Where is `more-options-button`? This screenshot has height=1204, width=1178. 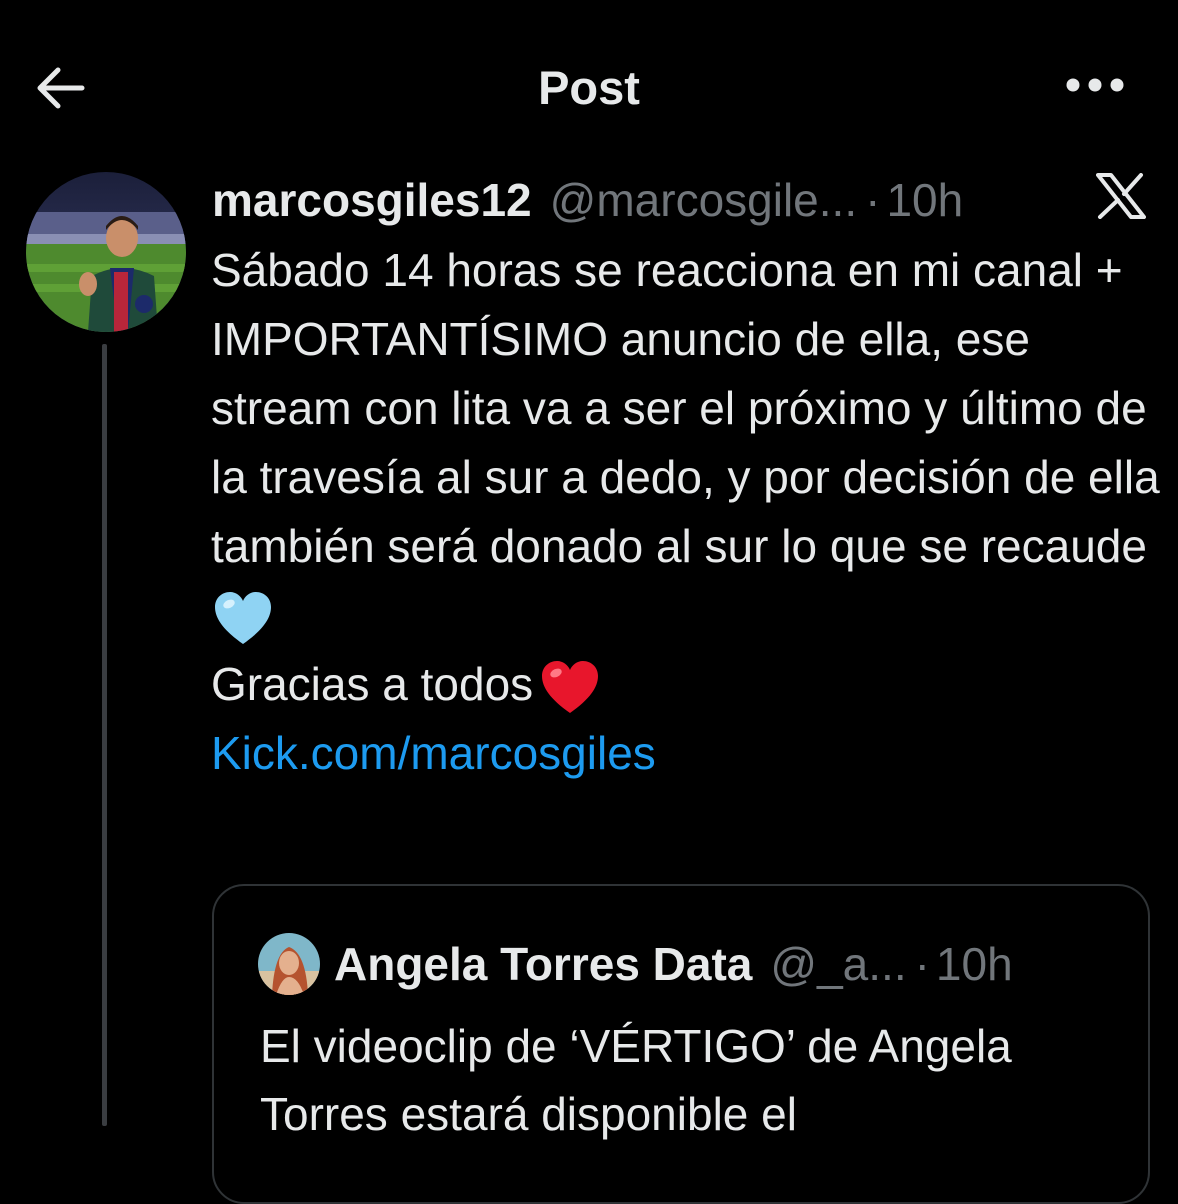
more-options-button is located at coordinates (1095, 85).